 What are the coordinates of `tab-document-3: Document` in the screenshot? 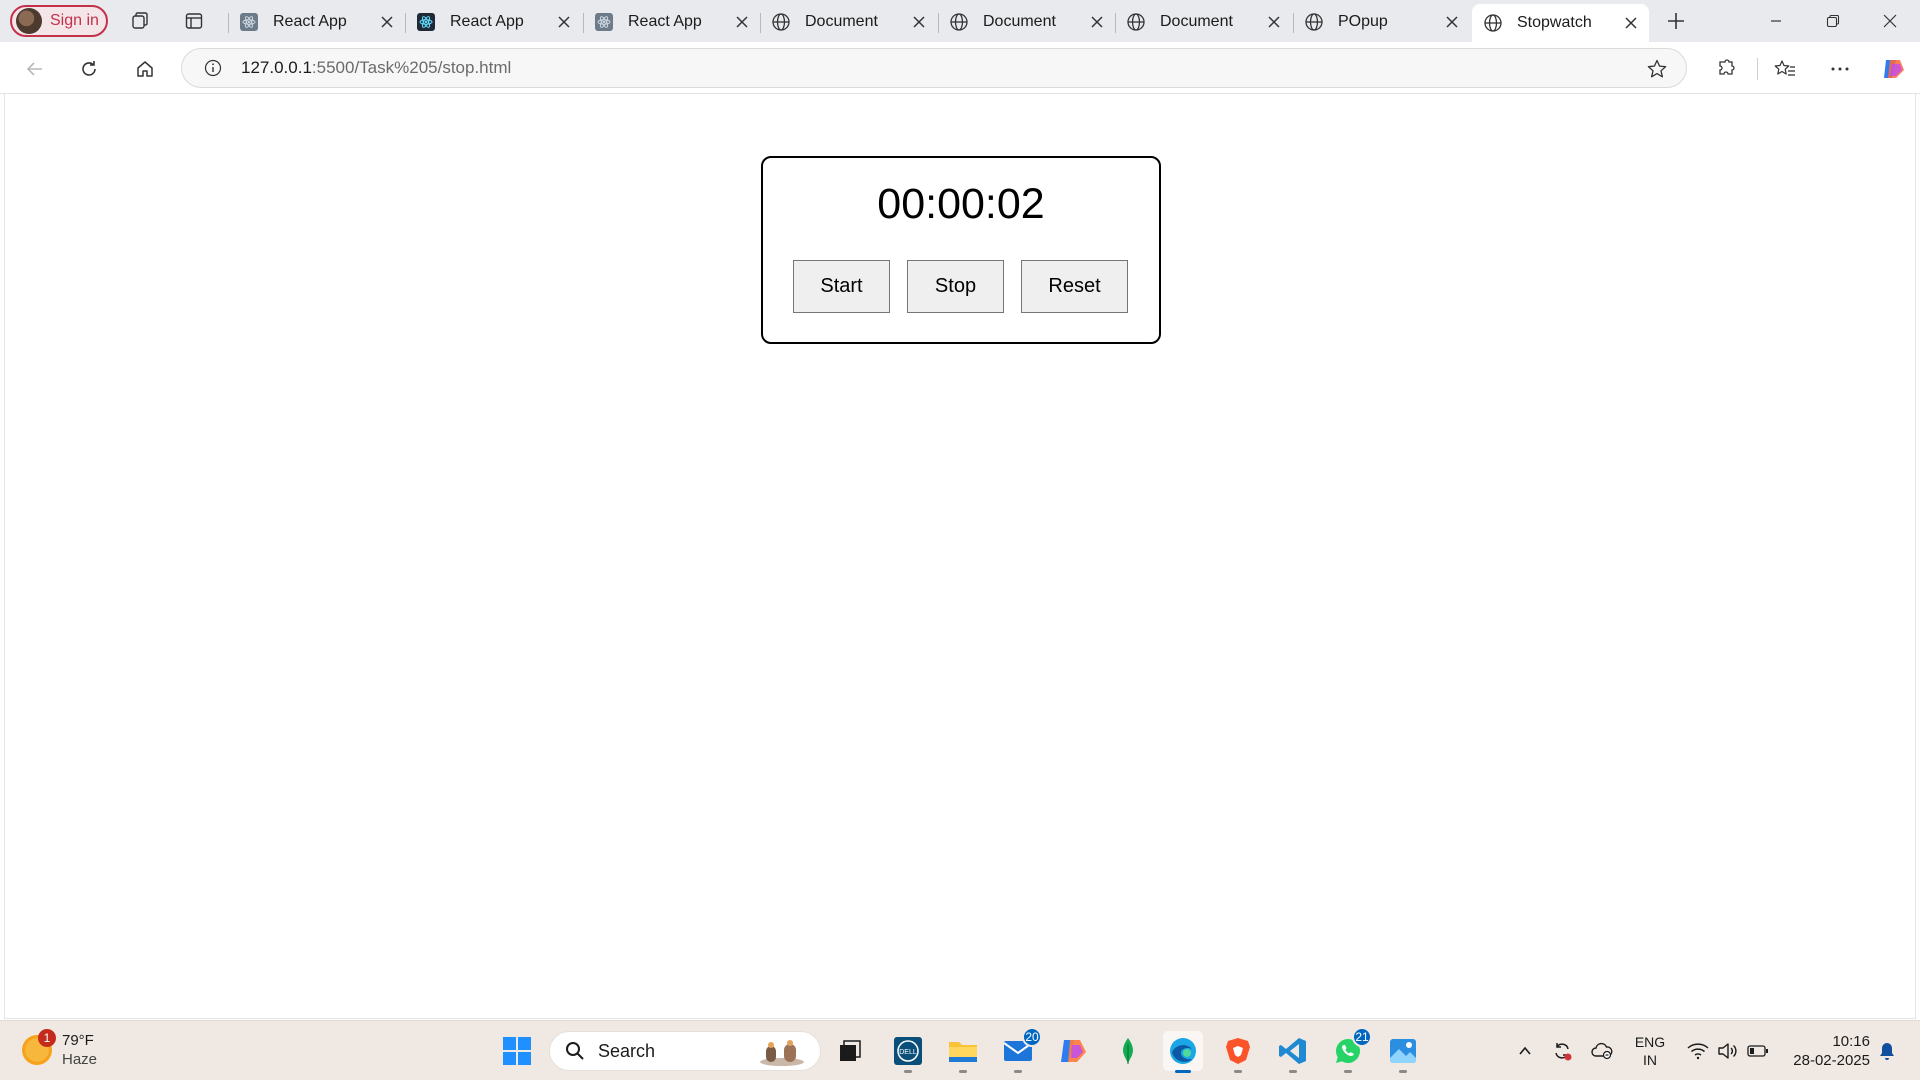 It's located at (1203, 22).